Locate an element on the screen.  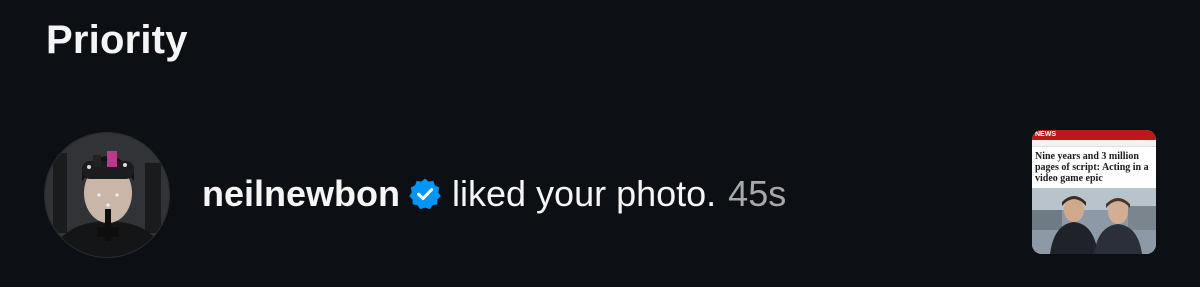
avatar is located at coordinates (107, 195).